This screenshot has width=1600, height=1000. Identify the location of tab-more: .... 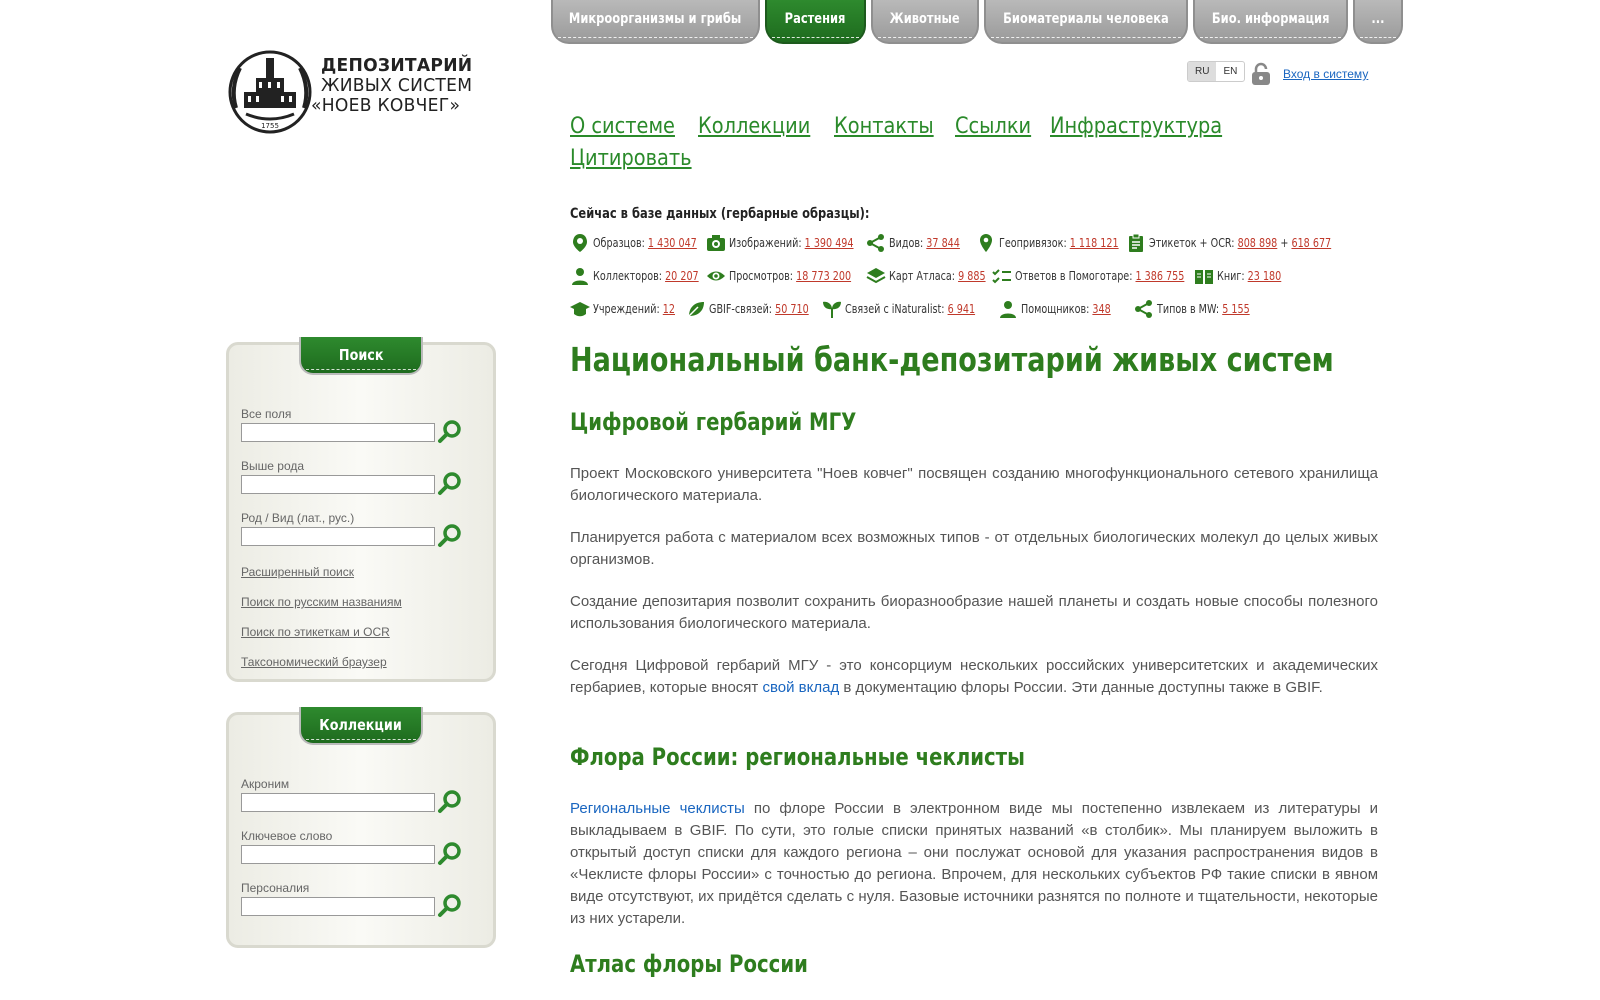
(1378, 22).